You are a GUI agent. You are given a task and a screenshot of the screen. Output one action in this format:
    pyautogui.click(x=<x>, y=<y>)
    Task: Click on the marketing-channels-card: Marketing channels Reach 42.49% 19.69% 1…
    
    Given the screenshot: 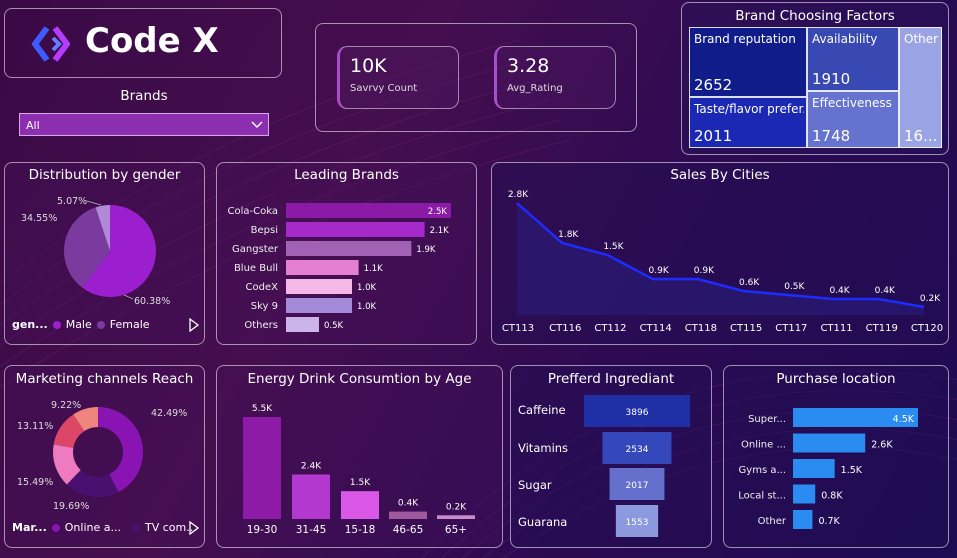 What is the action you would take?
    pyautogui.click(x=104, y=456)
    